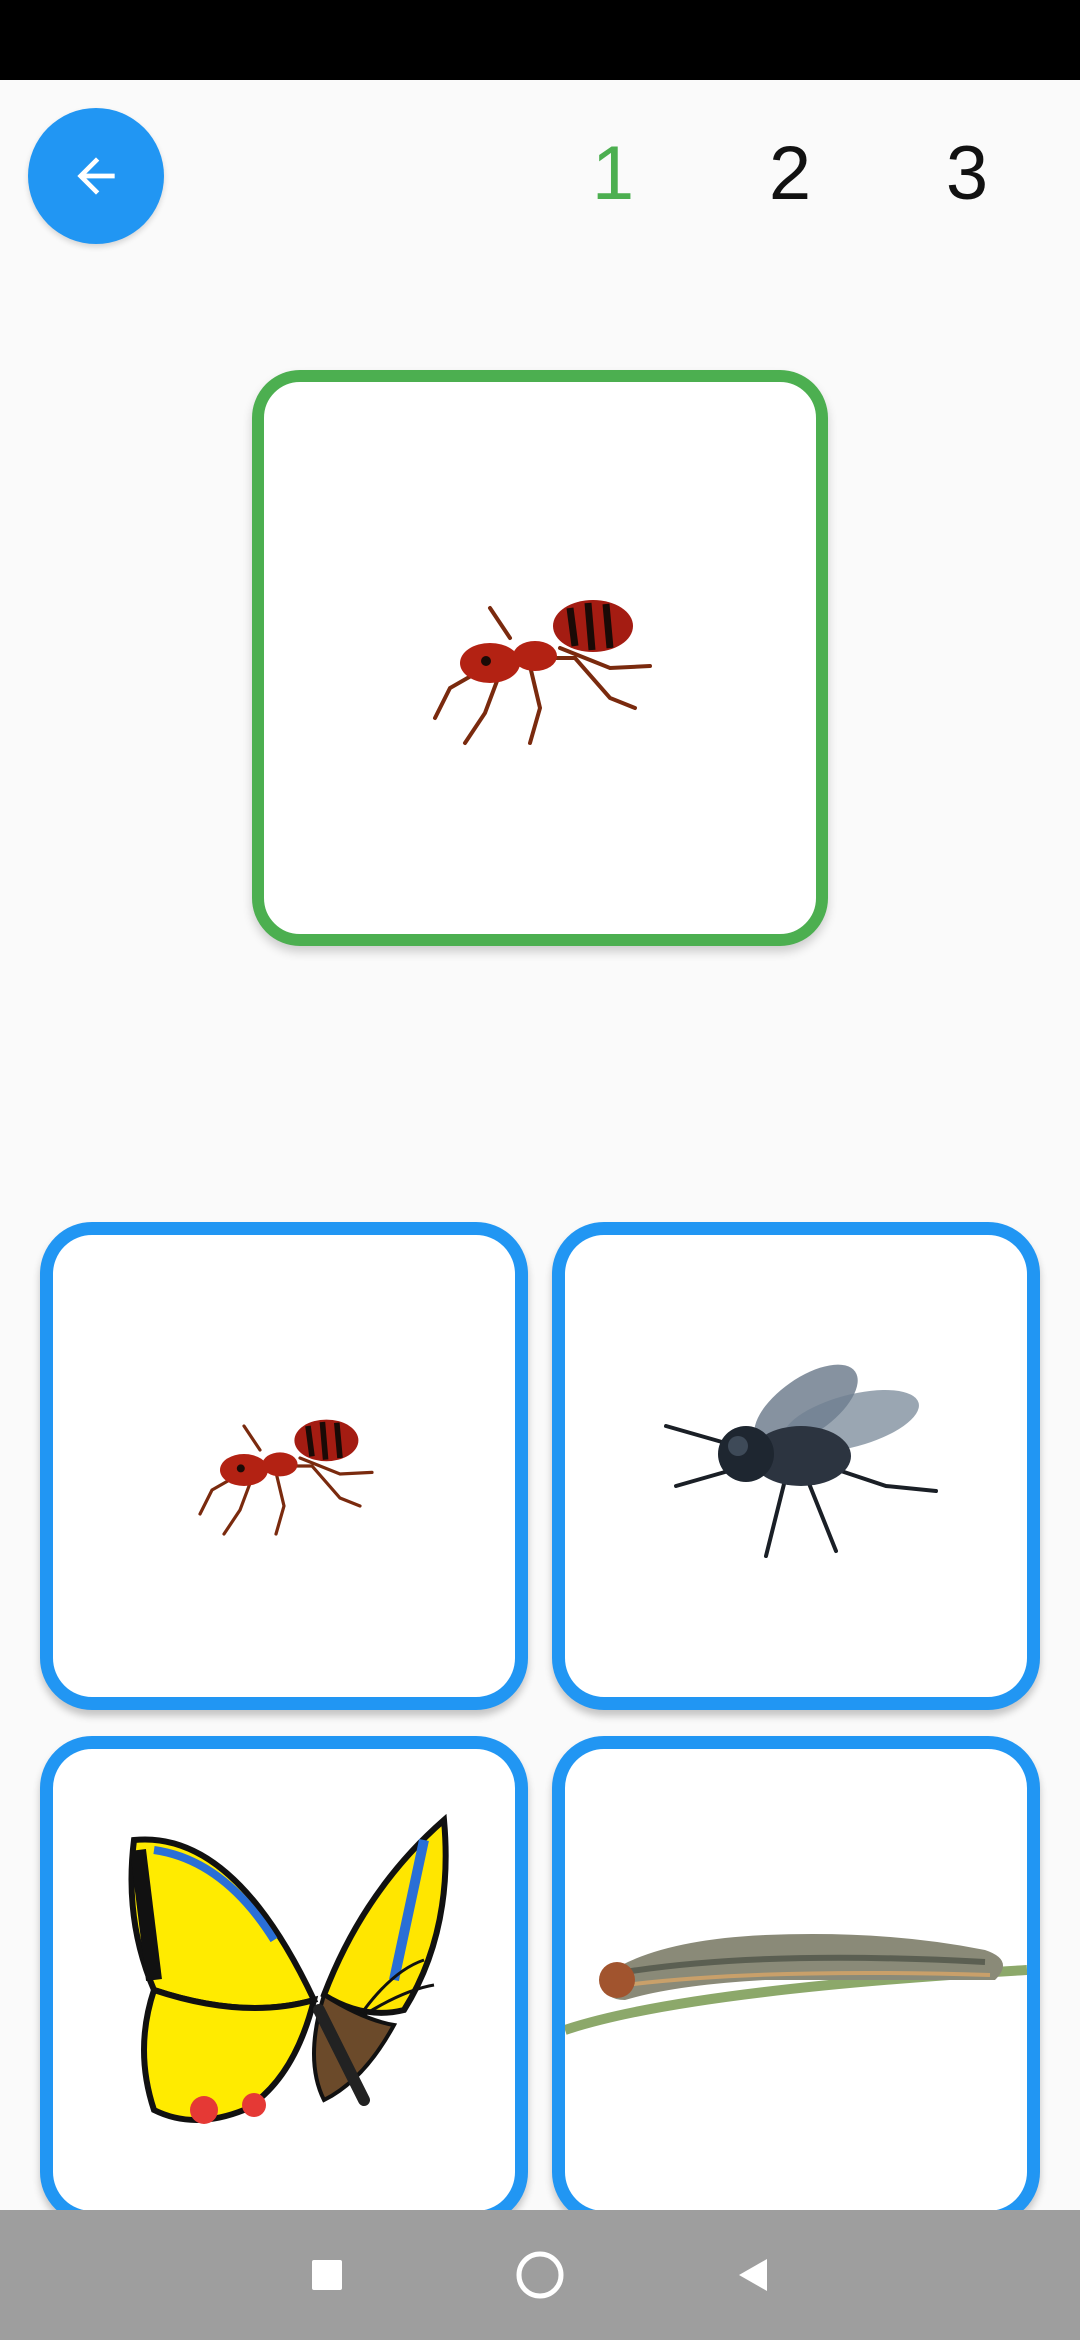 The image size is (1080, 2340). I want to click on choice-card-ant, so click(284, 1466).